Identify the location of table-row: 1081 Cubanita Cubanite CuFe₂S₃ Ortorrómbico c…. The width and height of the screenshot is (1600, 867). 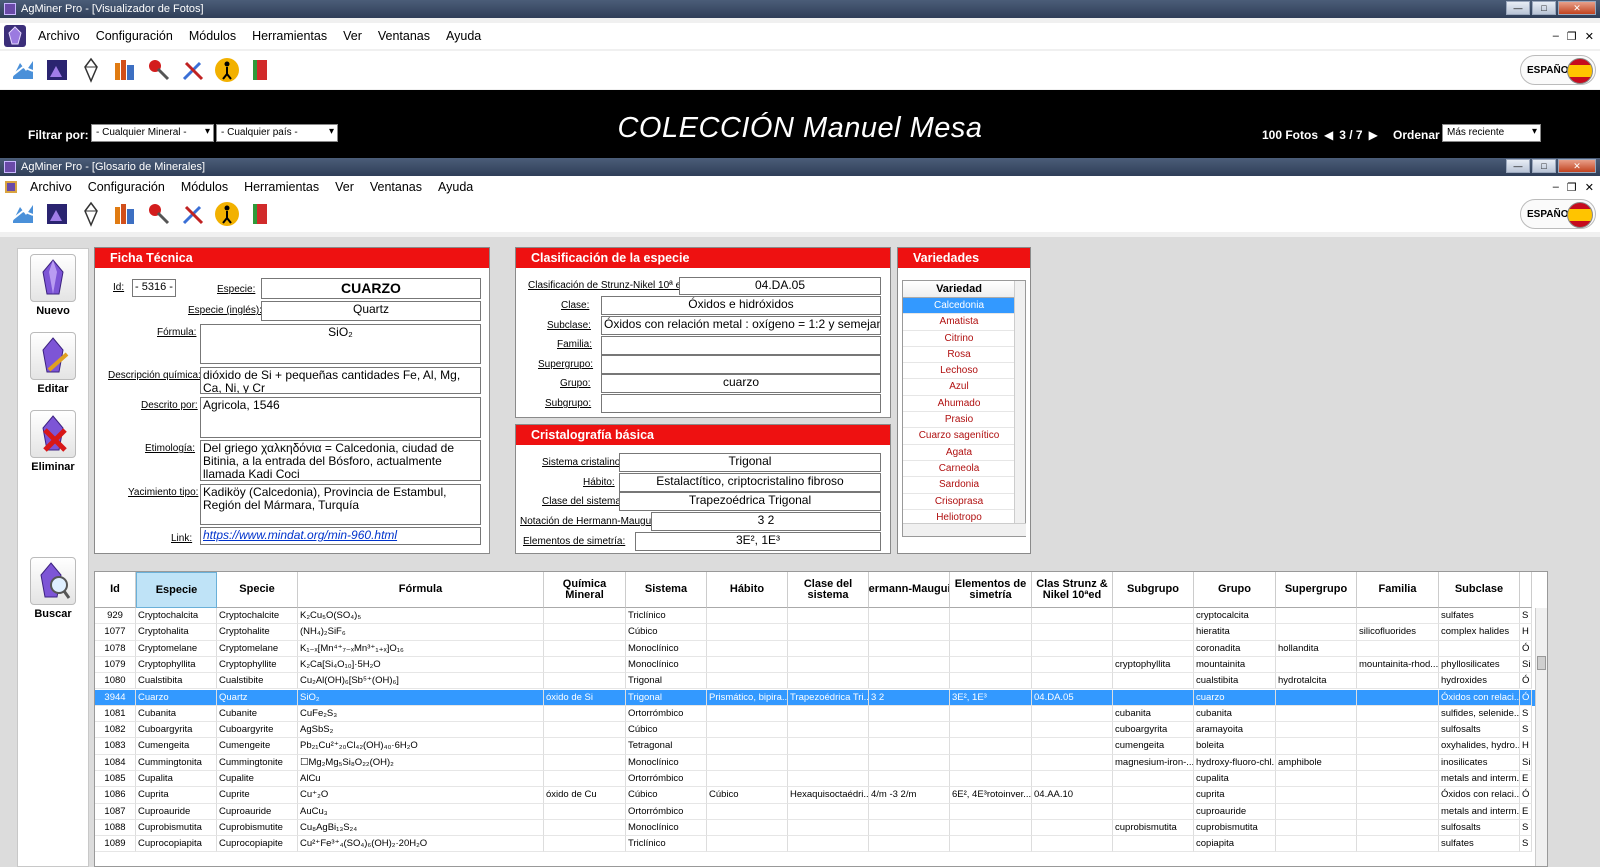
(815, 714).